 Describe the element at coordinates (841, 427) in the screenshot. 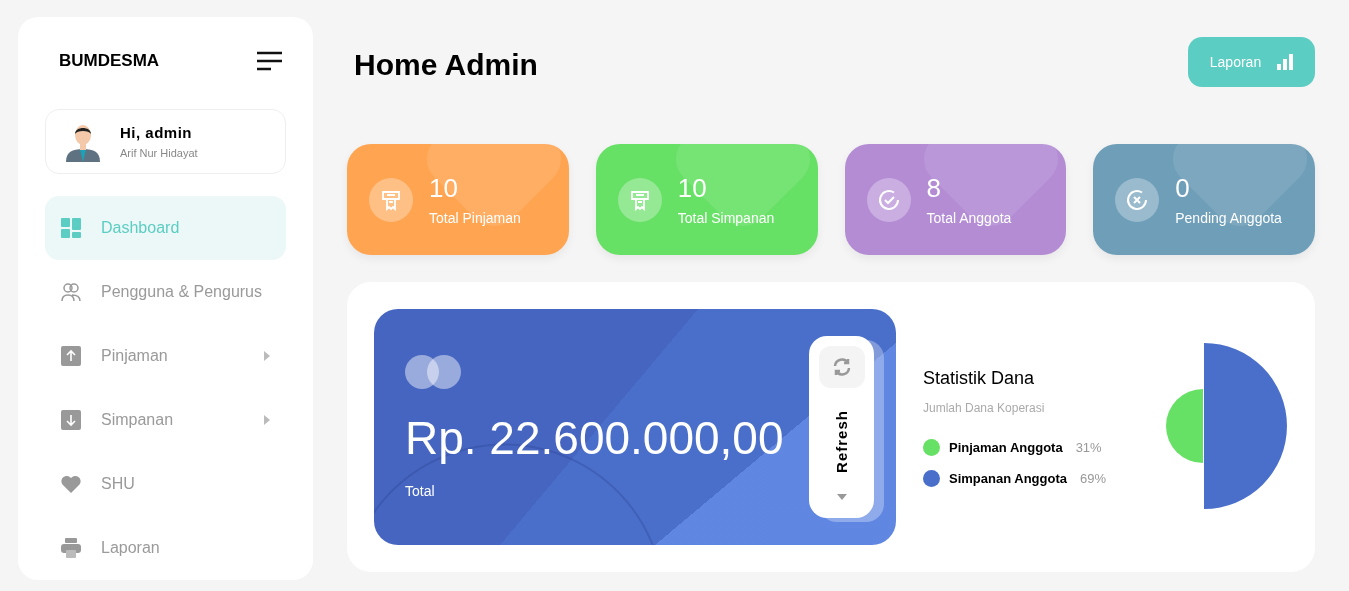

I see `refresh-button: Refresh` at that location.